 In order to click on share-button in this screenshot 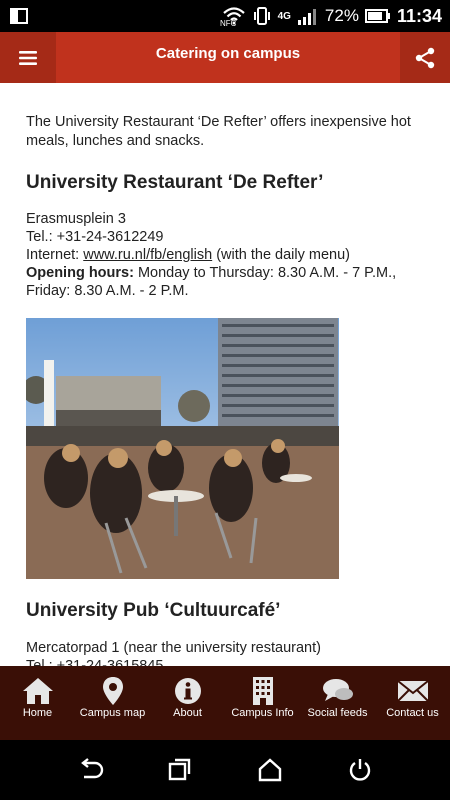, I will do `click(425, 57)`.